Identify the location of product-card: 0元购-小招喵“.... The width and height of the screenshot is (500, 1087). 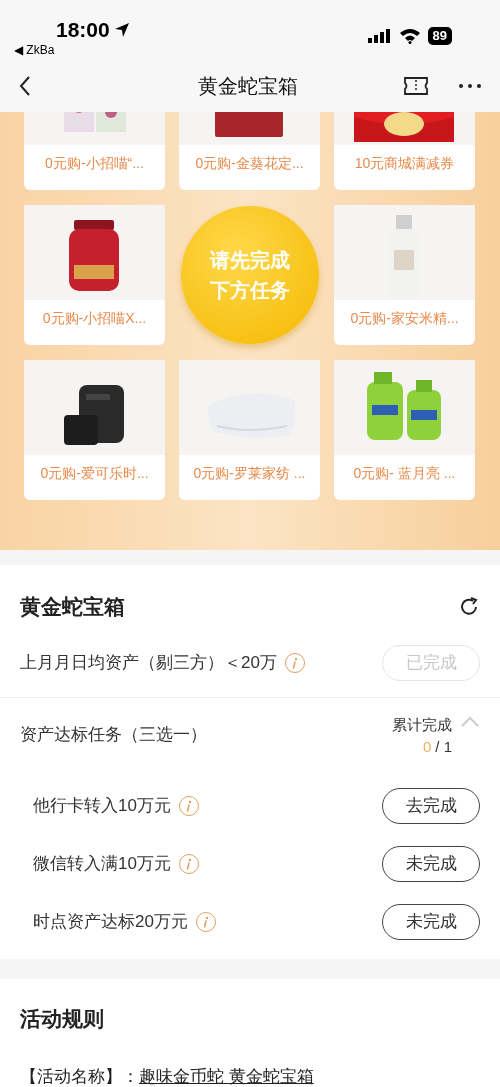
(94, 151).